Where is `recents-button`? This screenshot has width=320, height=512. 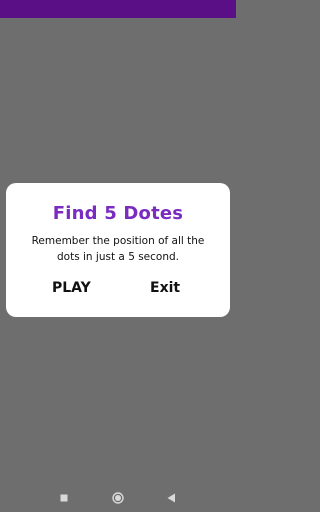
recents-button is located at coordinates (64, 498).